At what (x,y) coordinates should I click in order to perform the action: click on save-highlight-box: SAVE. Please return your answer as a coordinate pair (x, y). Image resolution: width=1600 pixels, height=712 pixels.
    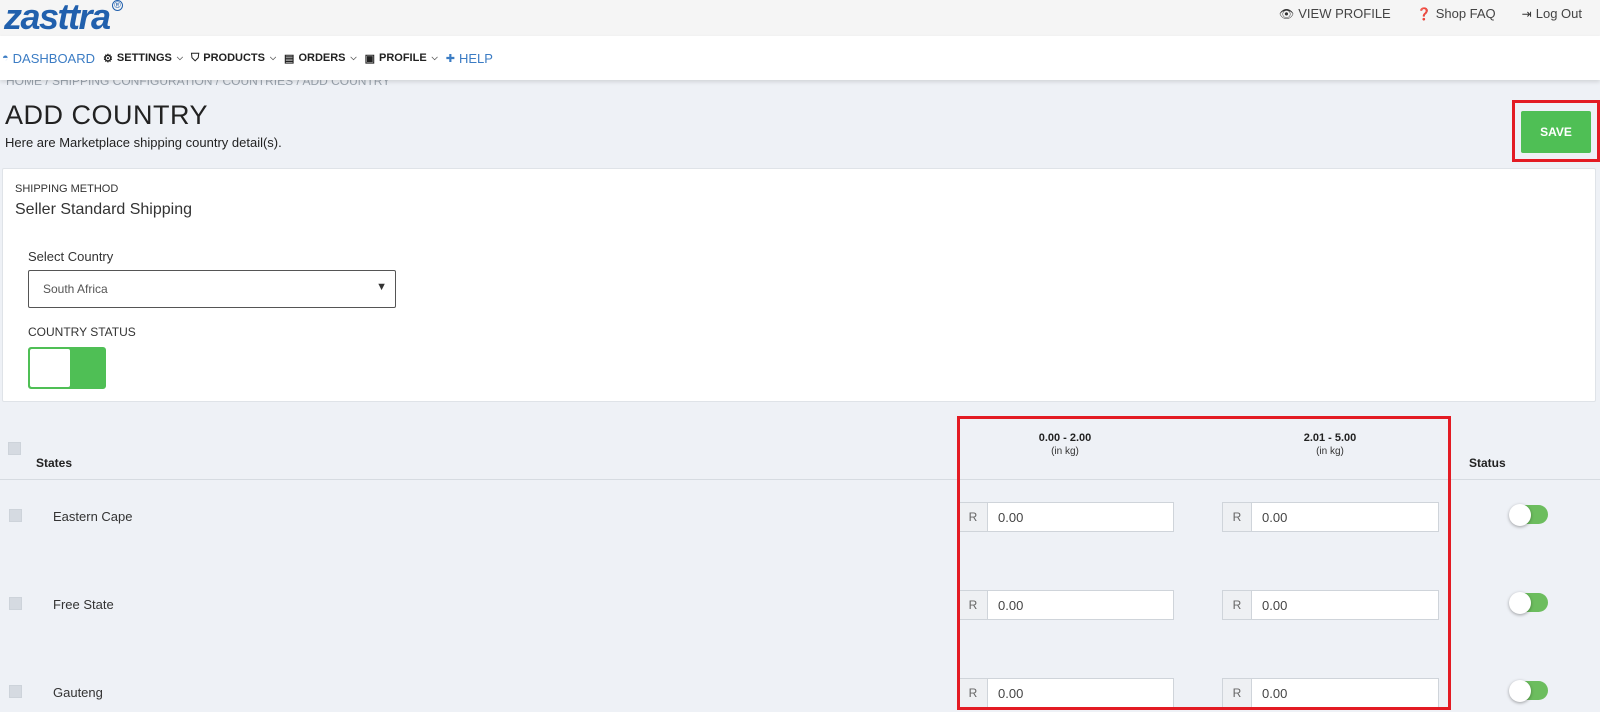
    Looking at the image, I should click on (1556, 131).